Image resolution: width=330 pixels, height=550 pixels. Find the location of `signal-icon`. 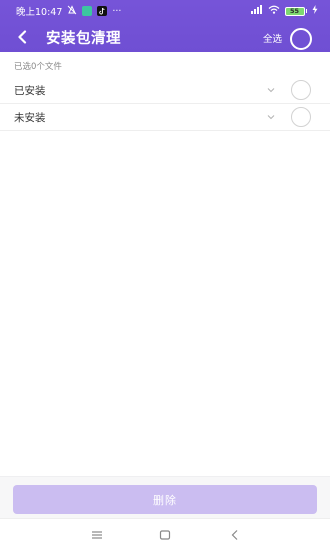

signal-icon is located at coordinates (256, 11).